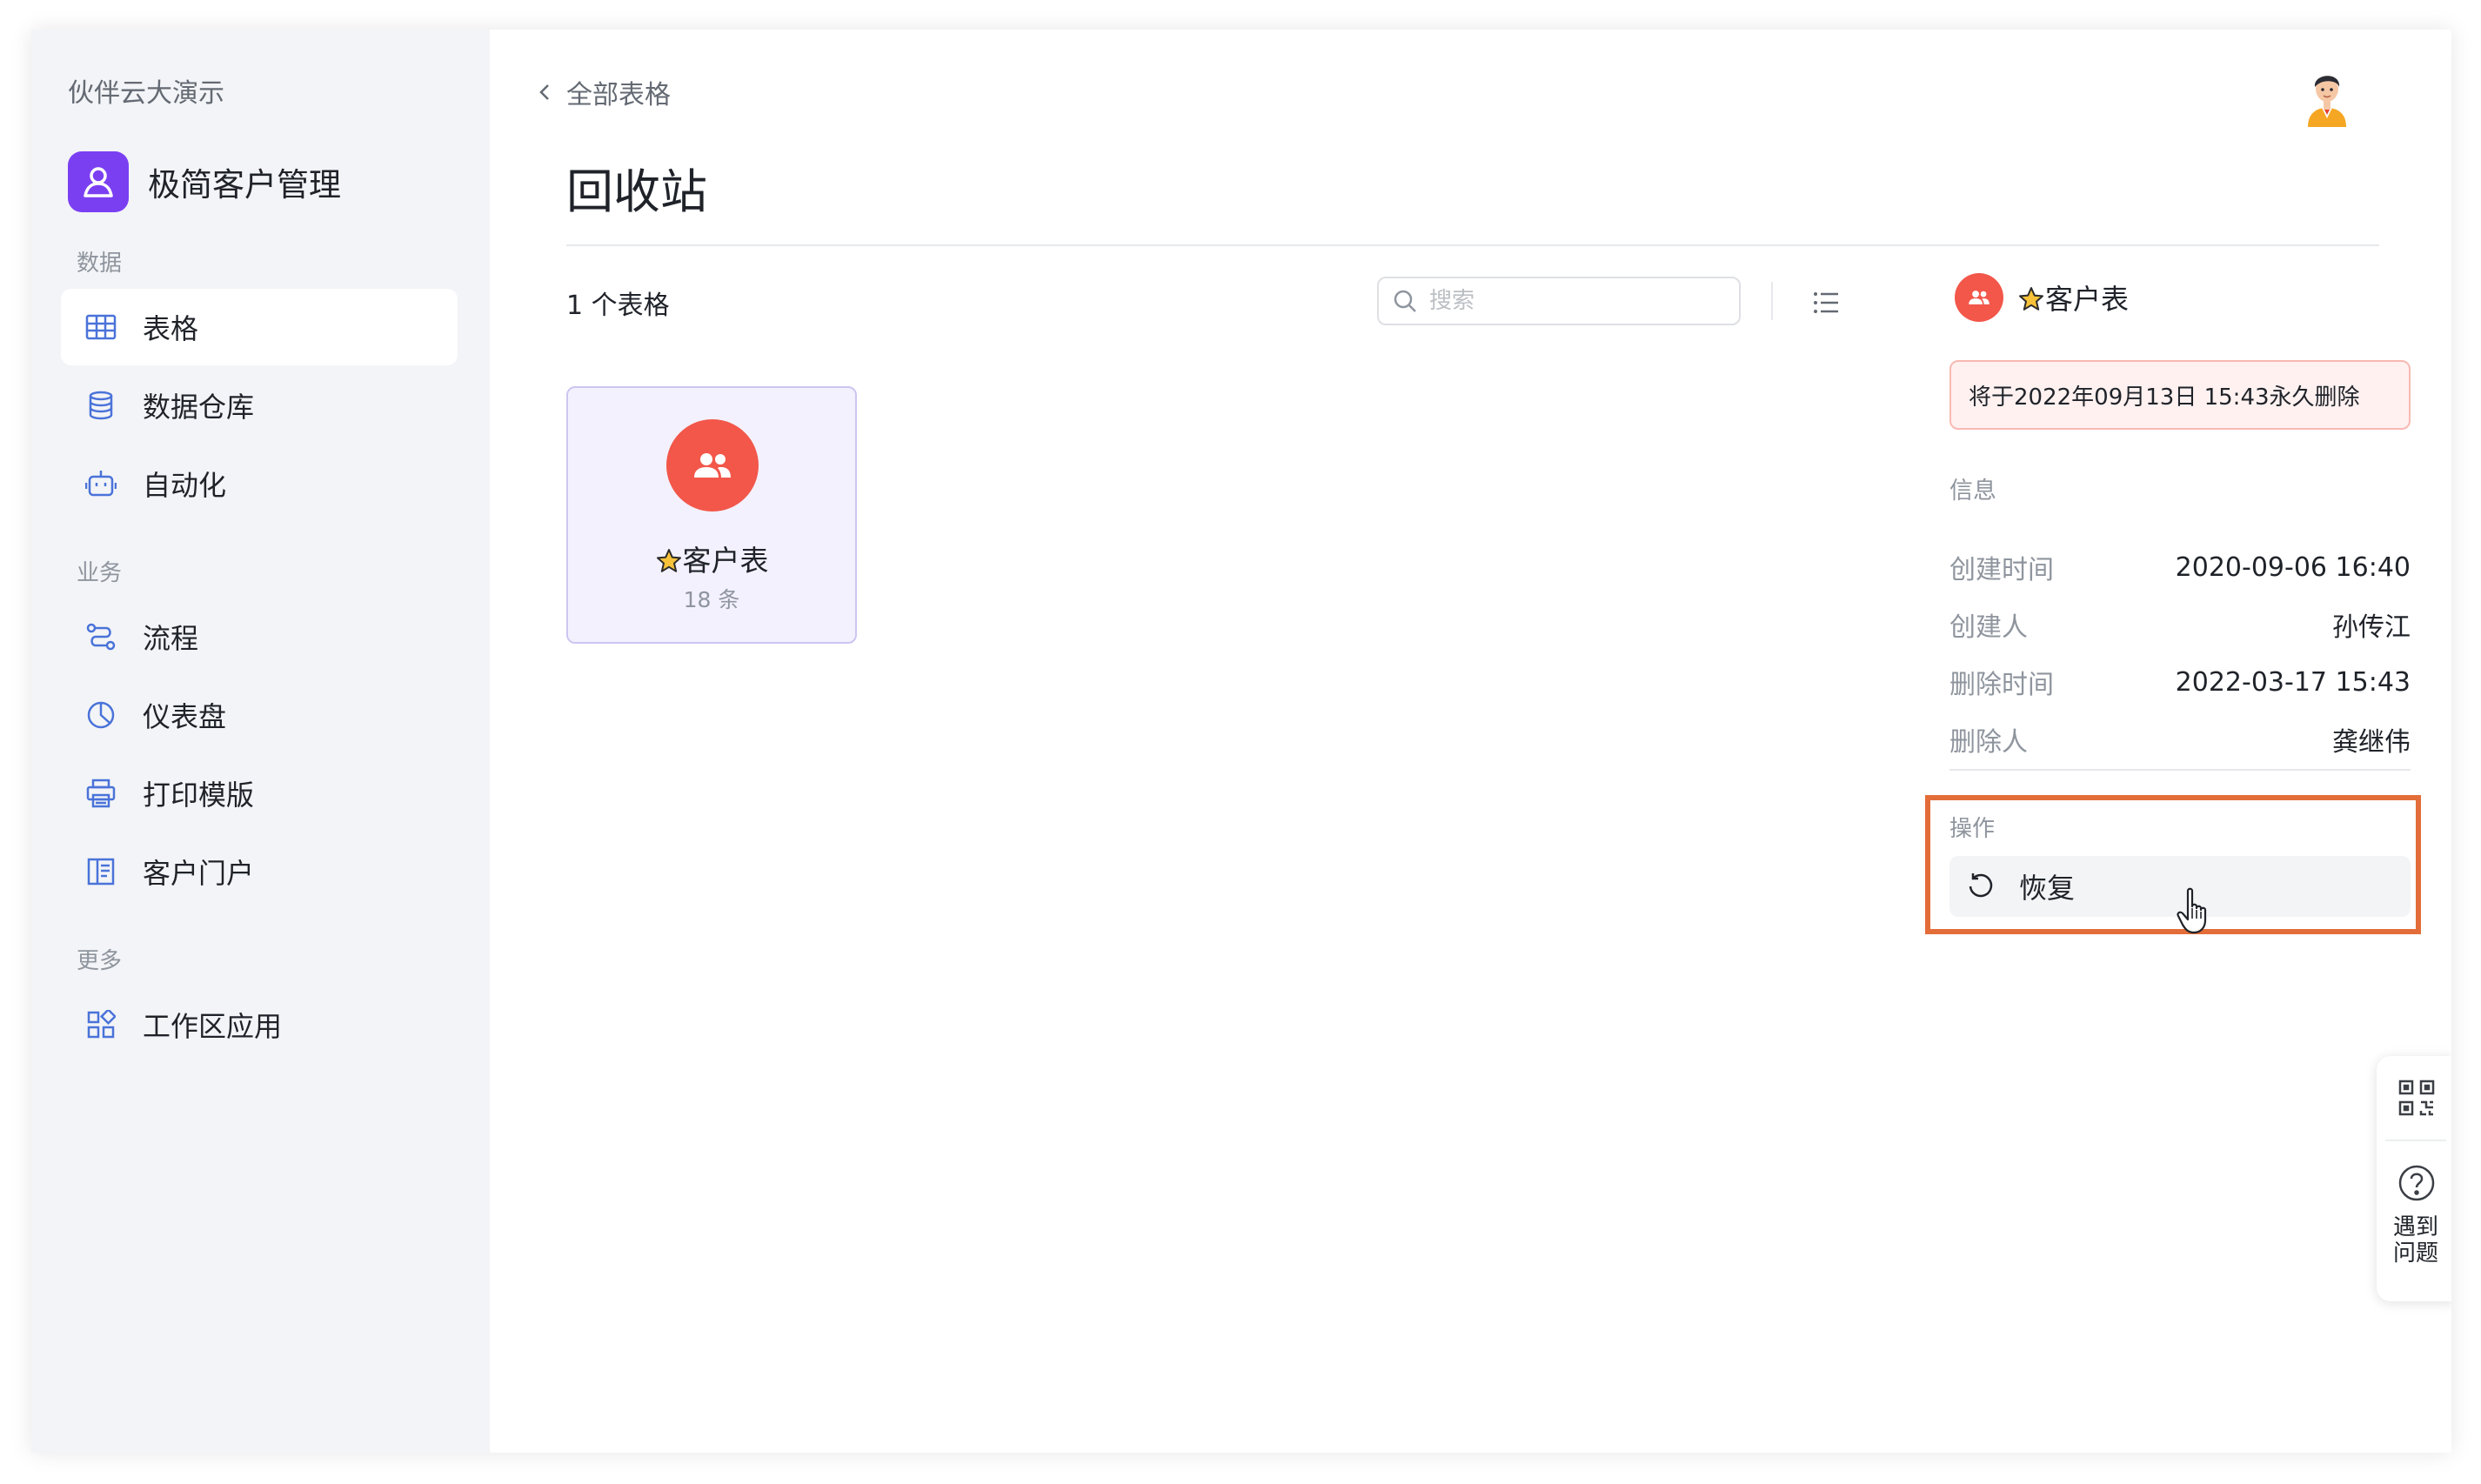  I want to click on info-row-deleted-time: 删除时间 2022-03-17 15:43, so click(2180, 682).